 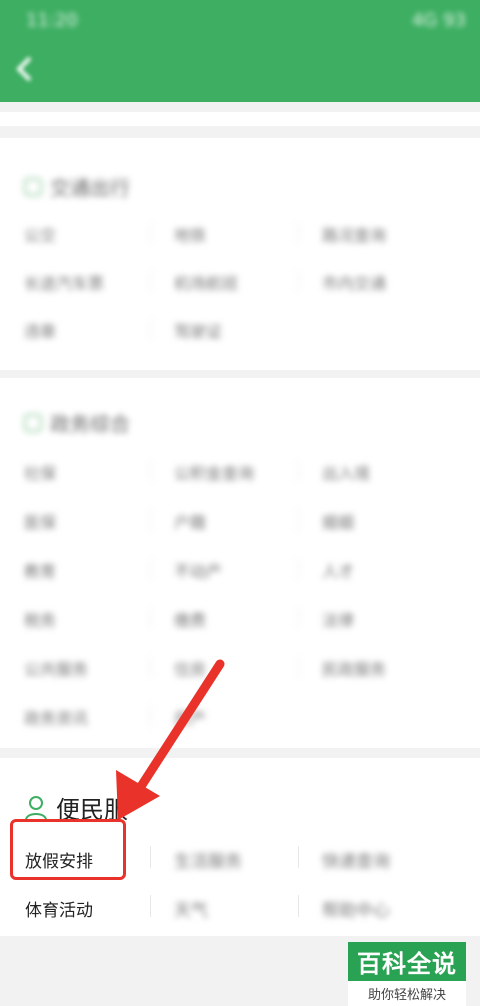 What do you see at coordinates (190, 717) in the screenshot?
I see `affairs-item: 房产` at bounding box center [190, 717].